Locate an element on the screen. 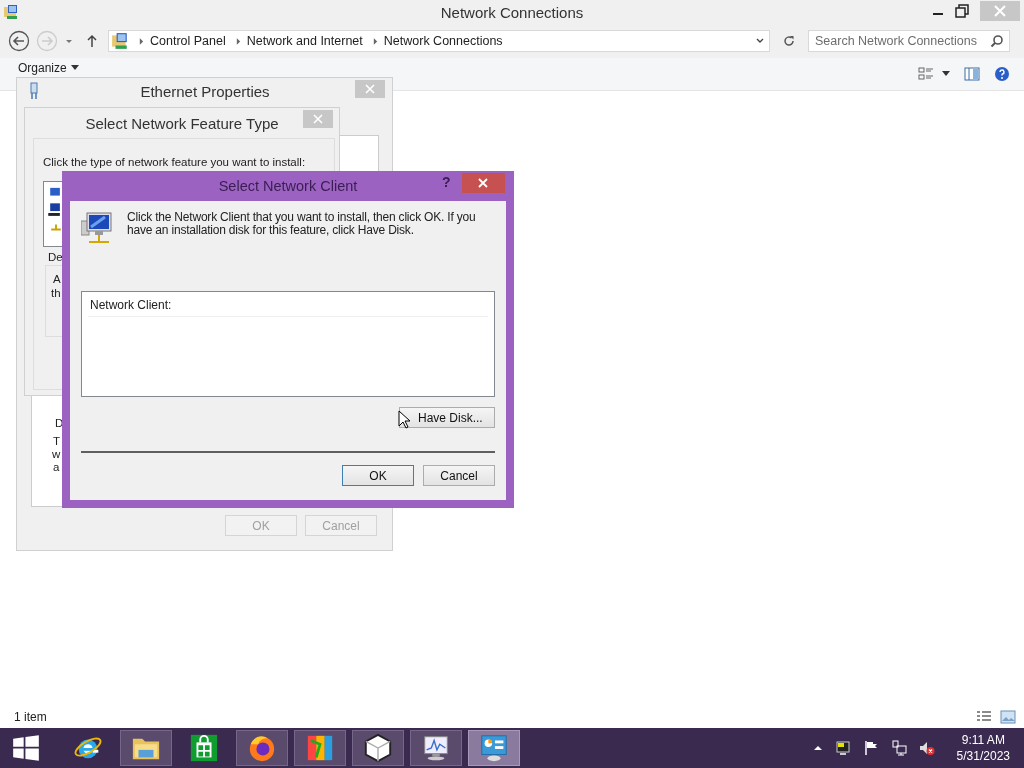 This screenshot has height=768, width=1024. instruction-text: Click the Network Client that you want to install, then click OK. If you have an installation disk for this feature, click Have Disk. is located at coordinates (302, 224).